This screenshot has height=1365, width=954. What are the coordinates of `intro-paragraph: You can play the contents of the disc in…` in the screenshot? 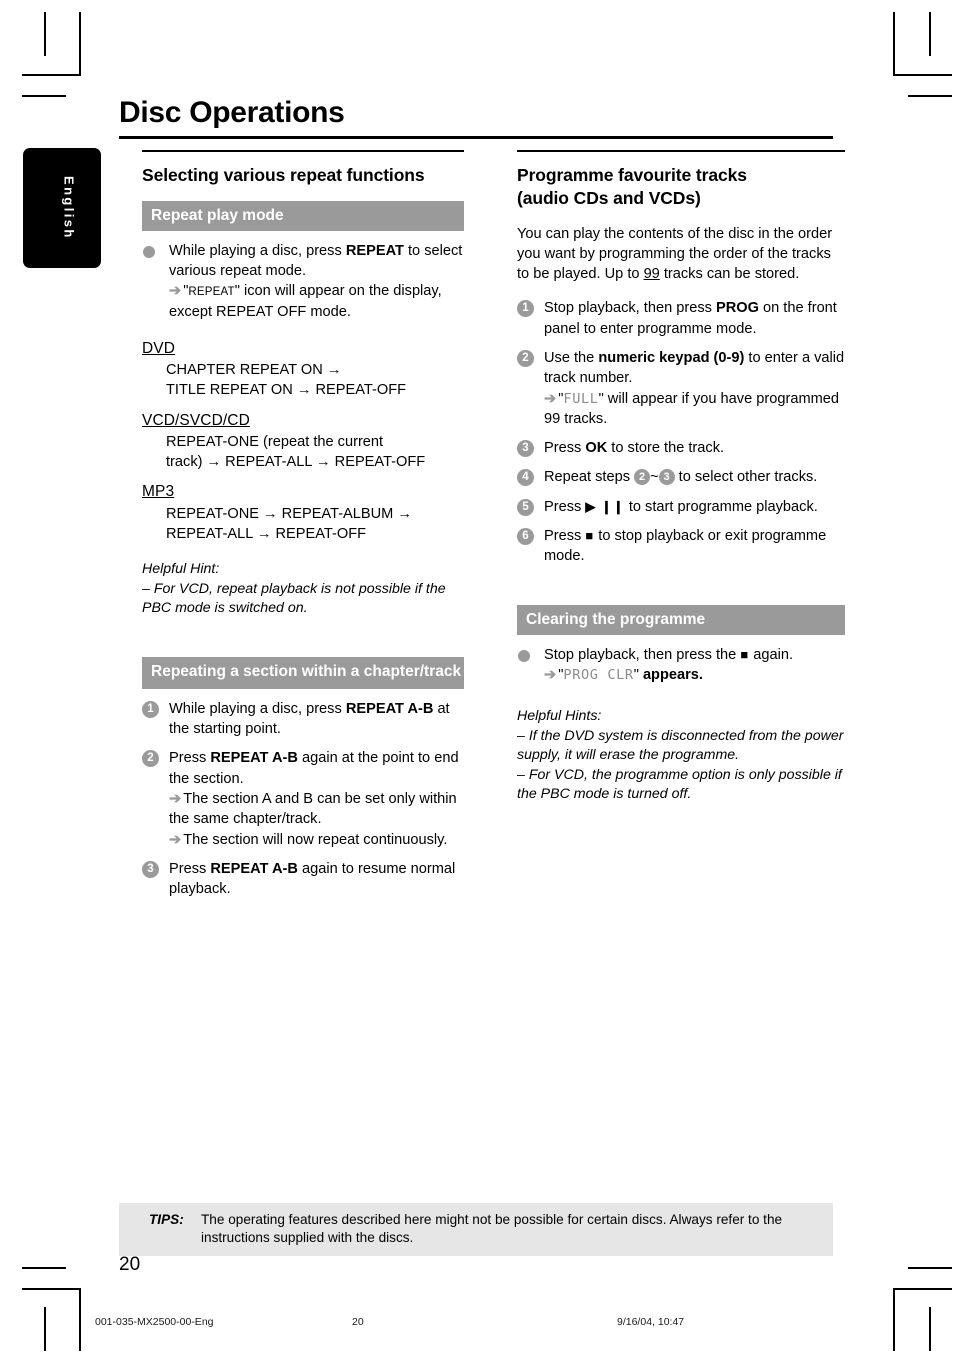 It's located at (681, 254).